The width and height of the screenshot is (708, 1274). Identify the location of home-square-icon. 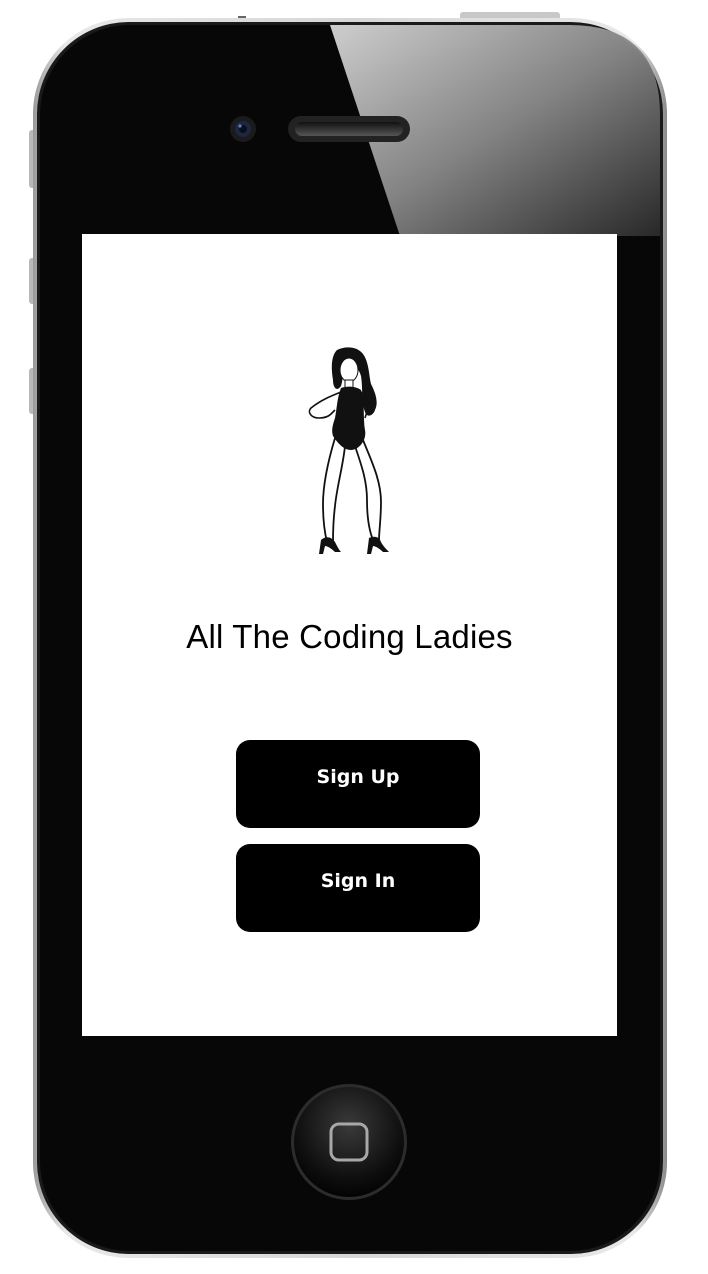
(349, 1142).